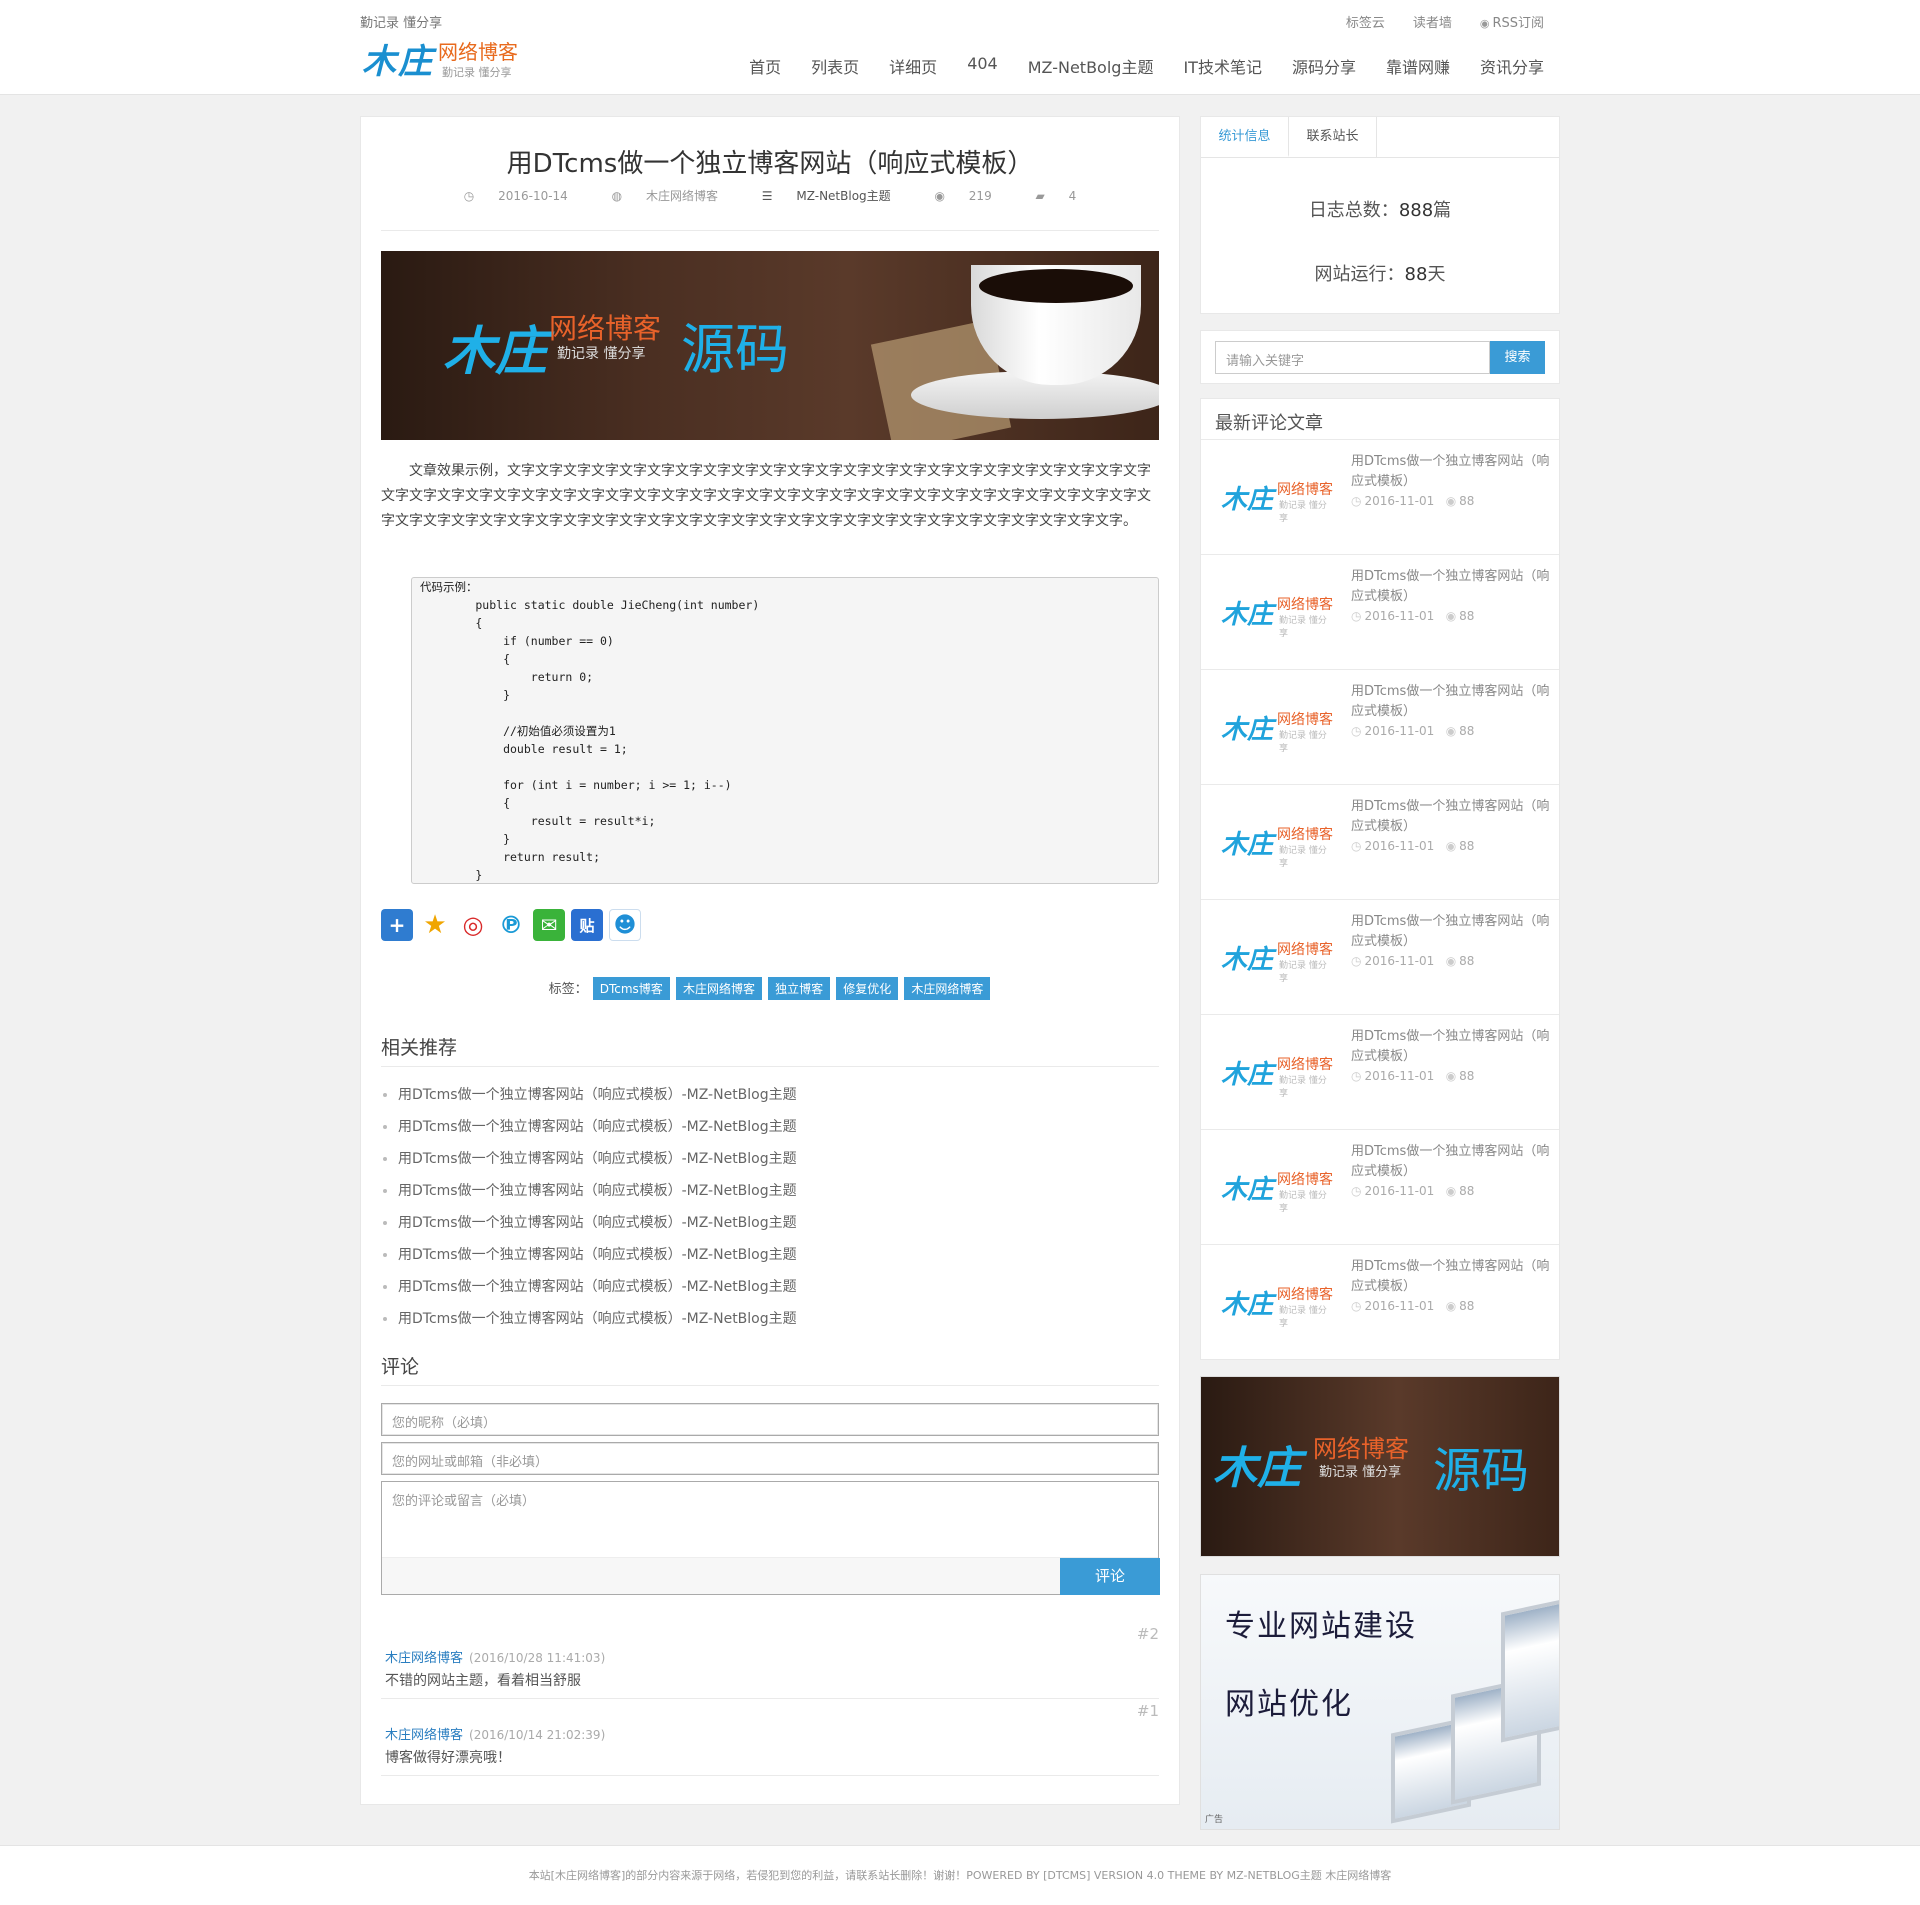 Image resolution: width=1920 pixels, height=1905 pixels. I want to click on toplink-tag-cloud: 标签云, so click(1365, 21).